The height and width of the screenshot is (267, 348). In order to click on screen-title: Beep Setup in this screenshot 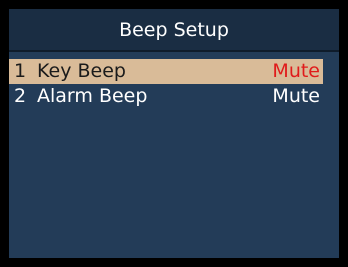, I will do `click(174, 29)`.